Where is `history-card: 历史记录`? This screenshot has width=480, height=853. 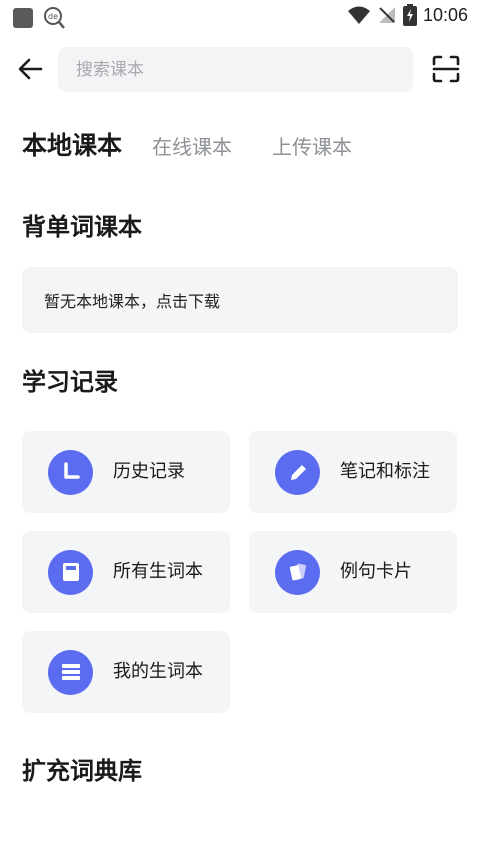 history-card: 历史记录 is located at coordinates (126, 472).